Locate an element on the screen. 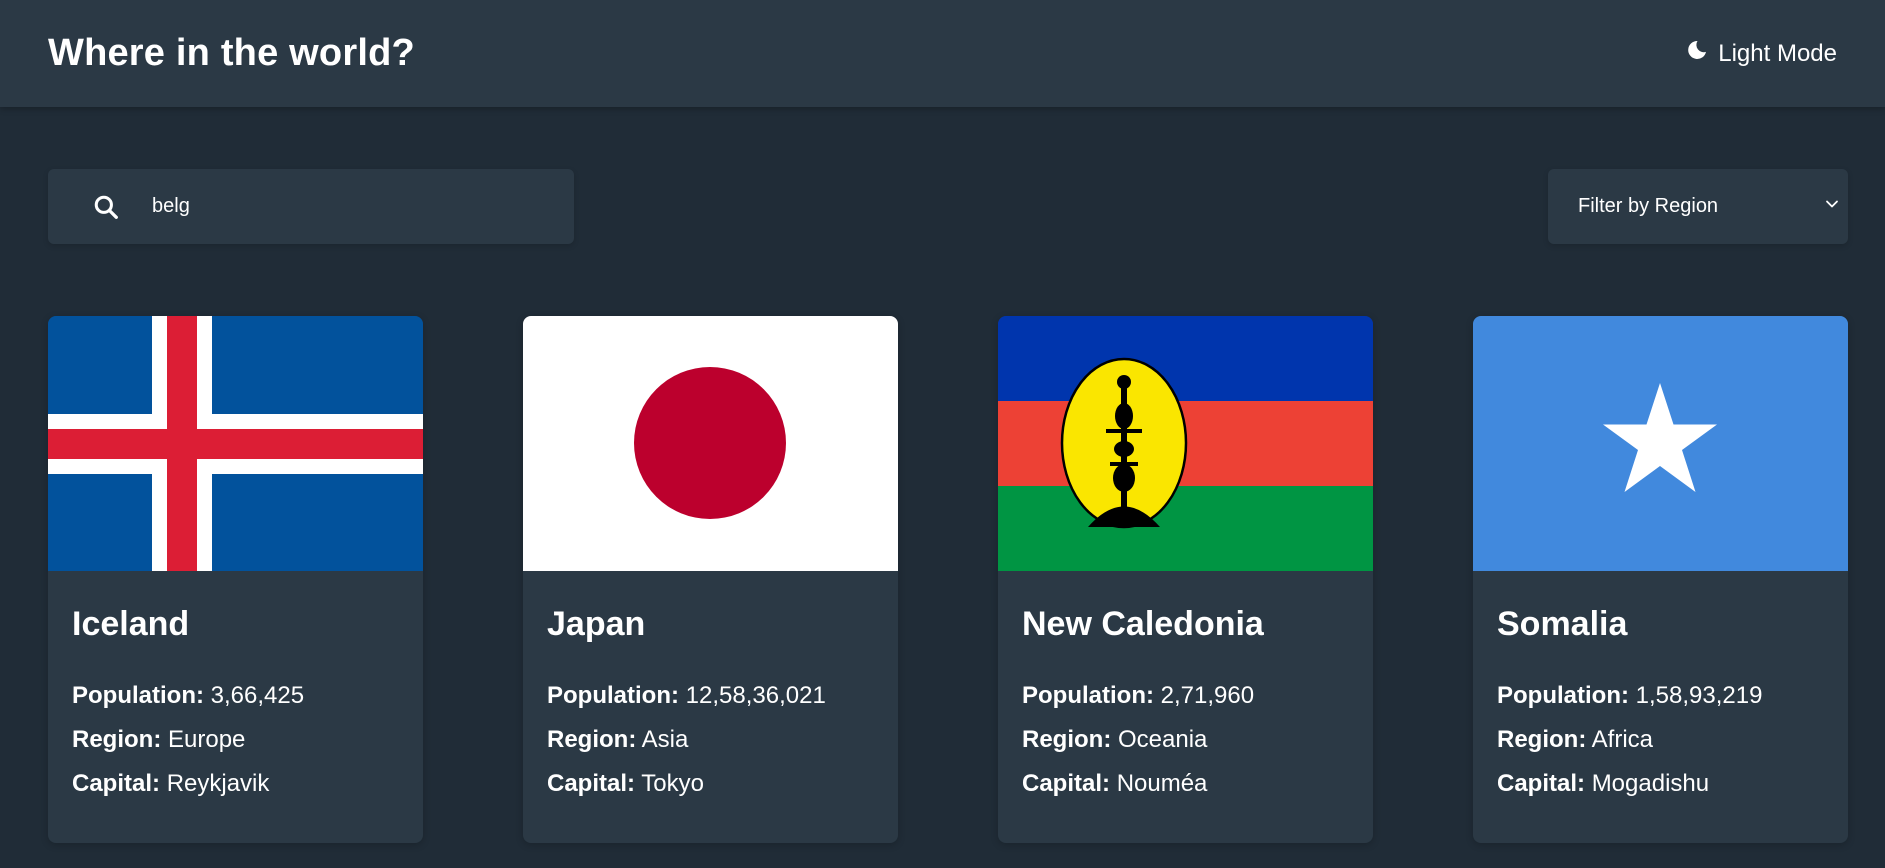  search-box is located at coordinates (311, 206).